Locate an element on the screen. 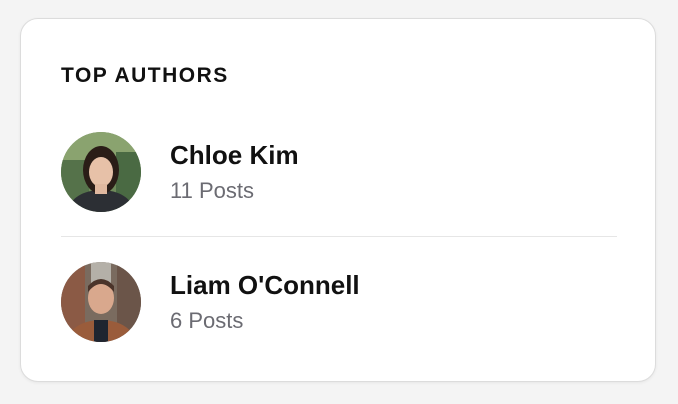 The height and width of the screenshot is (404, 678). author-name: Chloe Kim is located at coordinates (234, 155).